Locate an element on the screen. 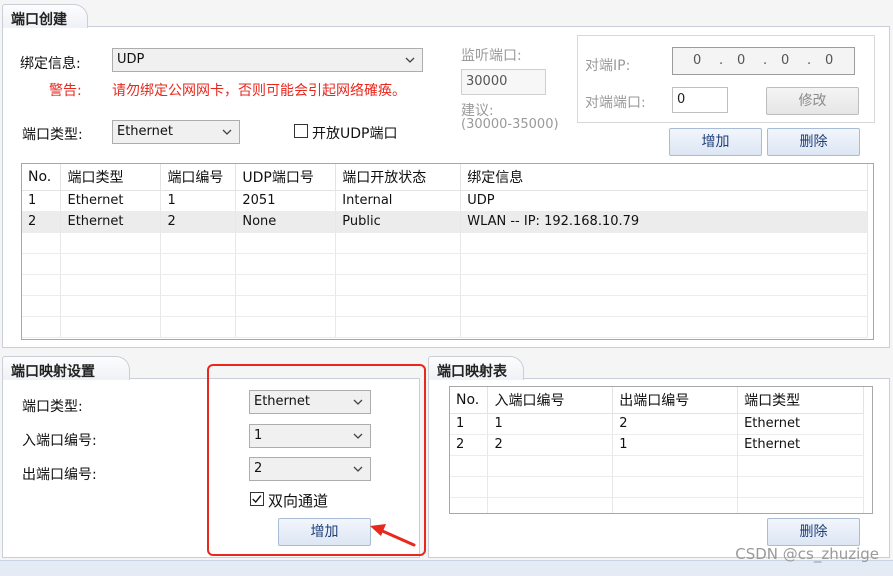  map-col-out-port: 出端口编号 is located at coordinates (675, 400).